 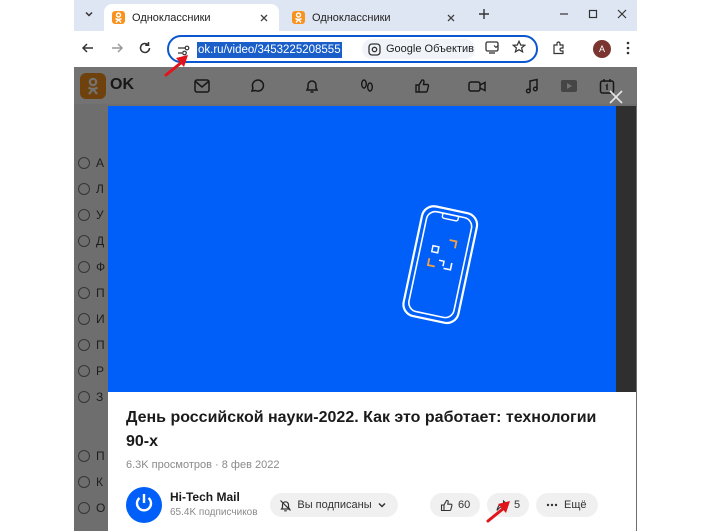 I want to click on view-count: 6.3K просмотров, so click(x=169, y=465).